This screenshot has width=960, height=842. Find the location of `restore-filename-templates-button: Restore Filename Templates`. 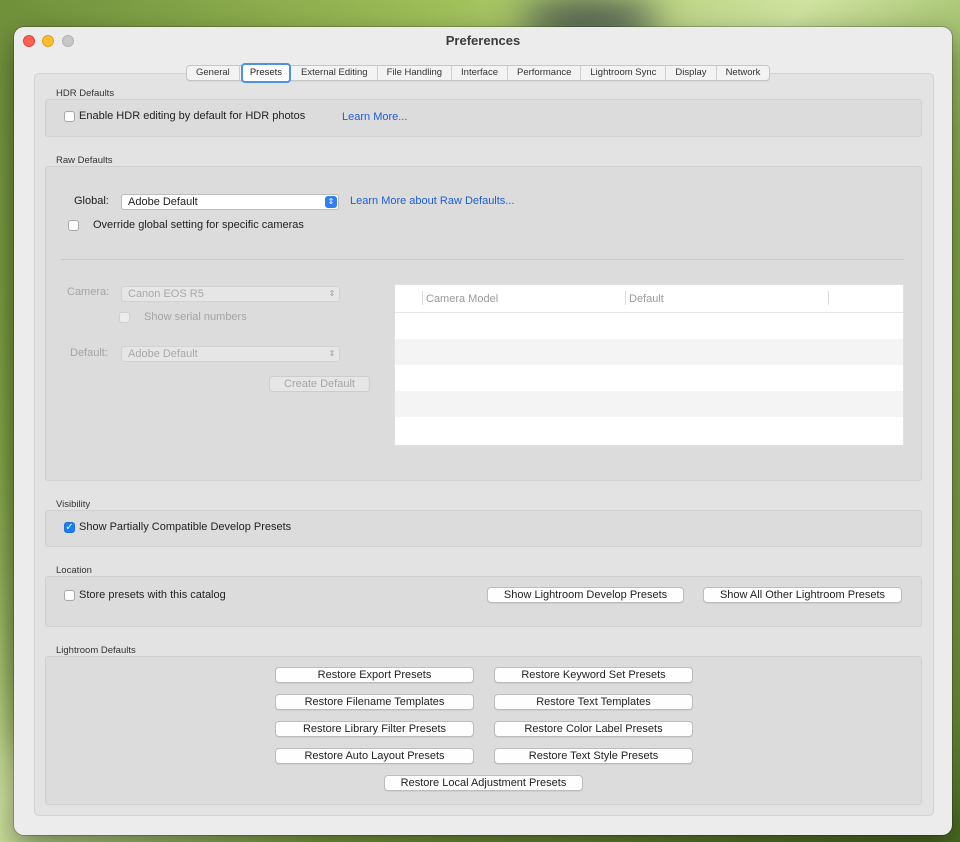

restore-filename-templates-button: Restore Filename Templates is located at coordinates (374, 702).